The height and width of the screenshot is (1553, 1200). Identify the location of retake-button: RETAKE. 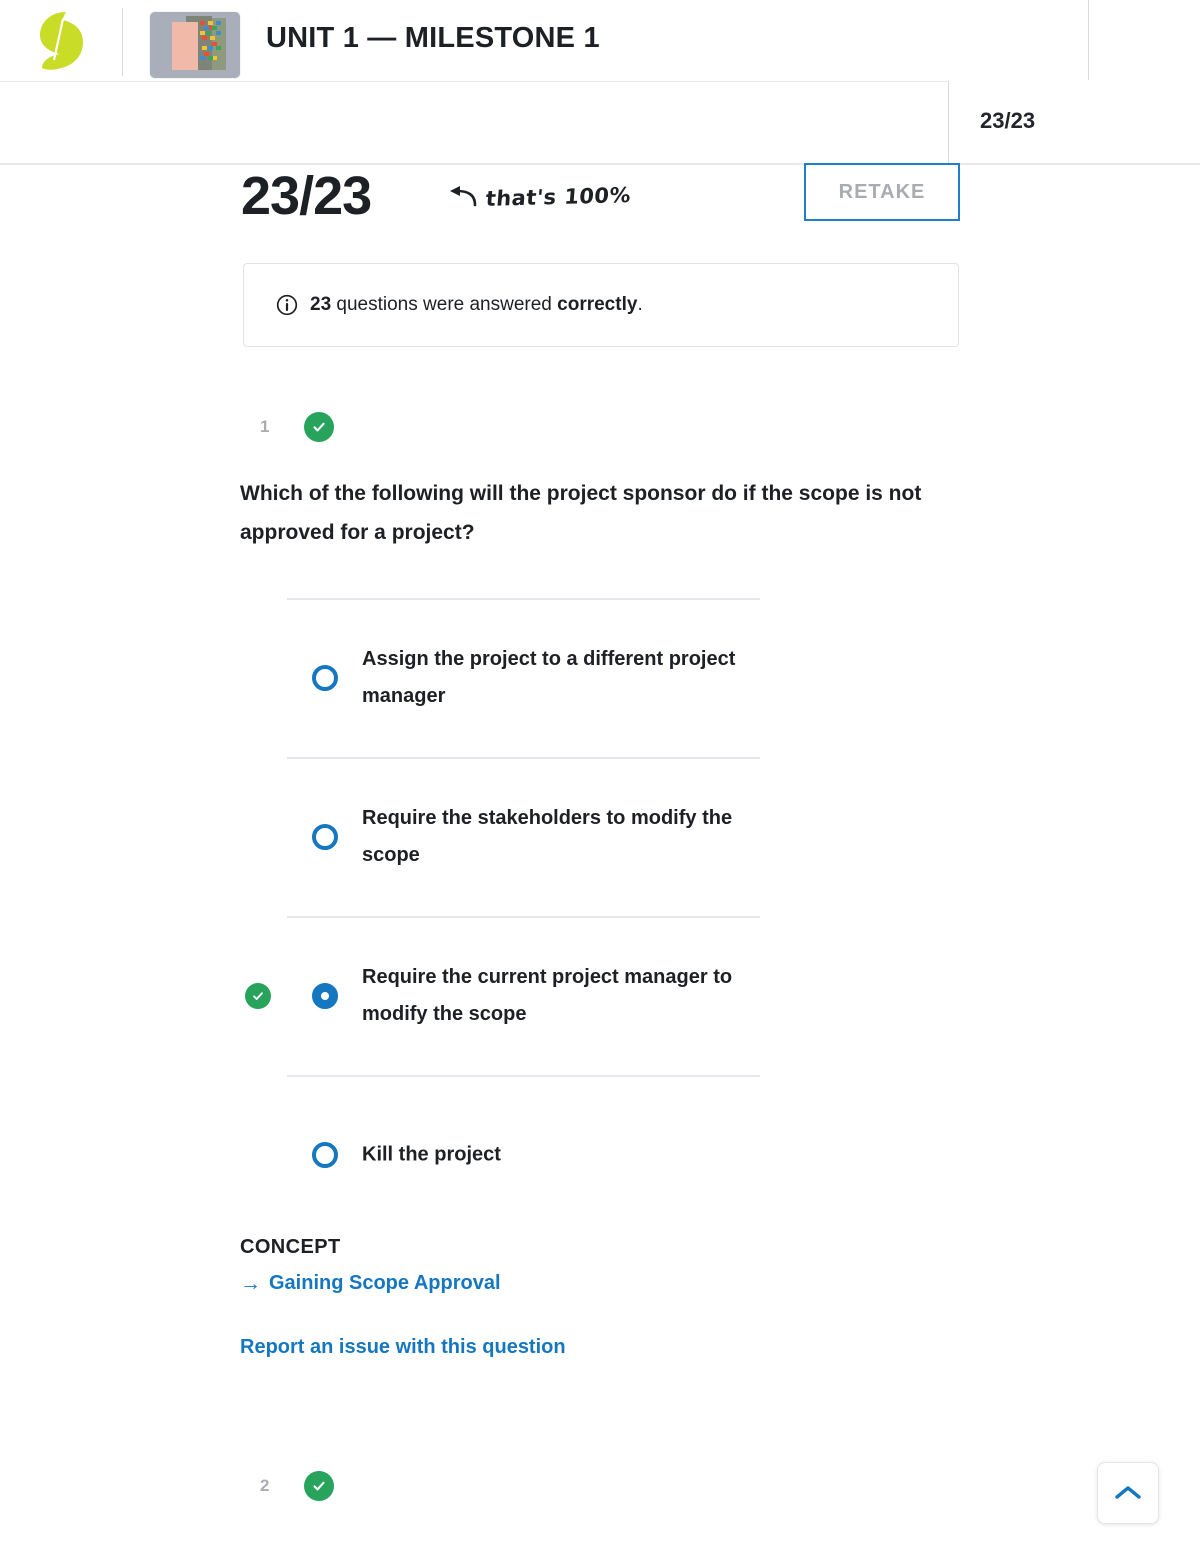
(882, 192).